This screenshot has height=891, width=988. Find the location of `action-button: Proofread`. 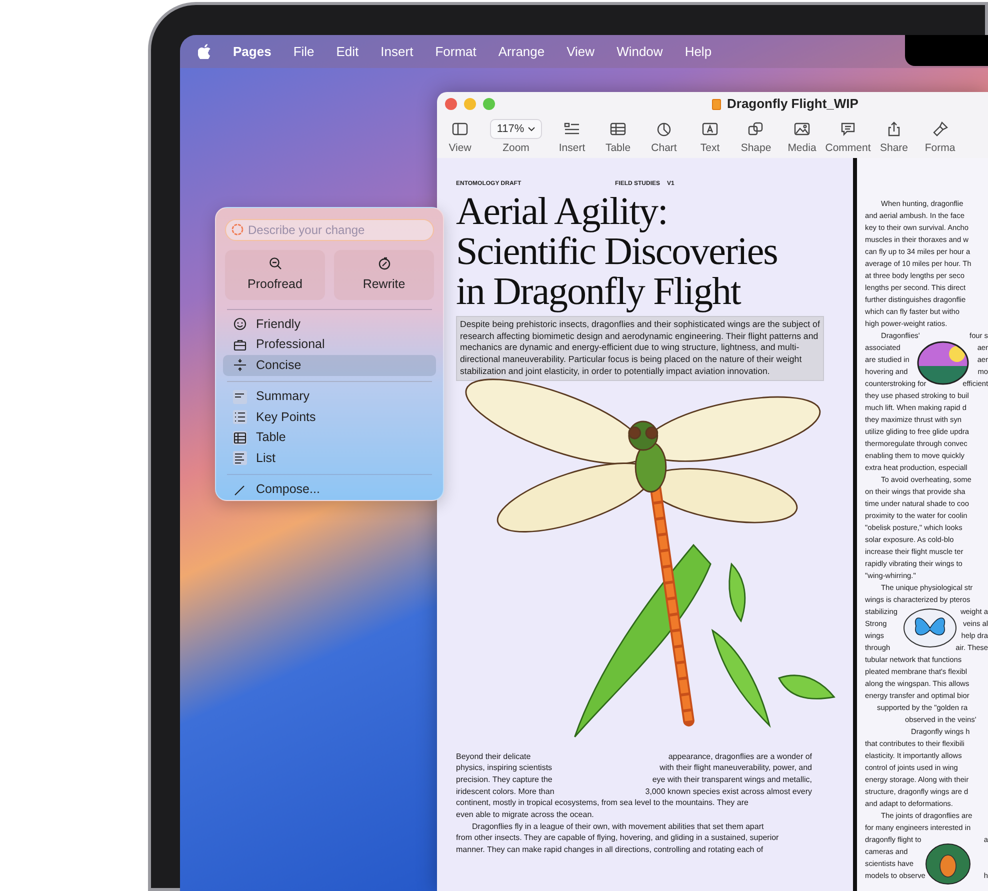

action-button: Proofread is located at coordinates (275, 275).